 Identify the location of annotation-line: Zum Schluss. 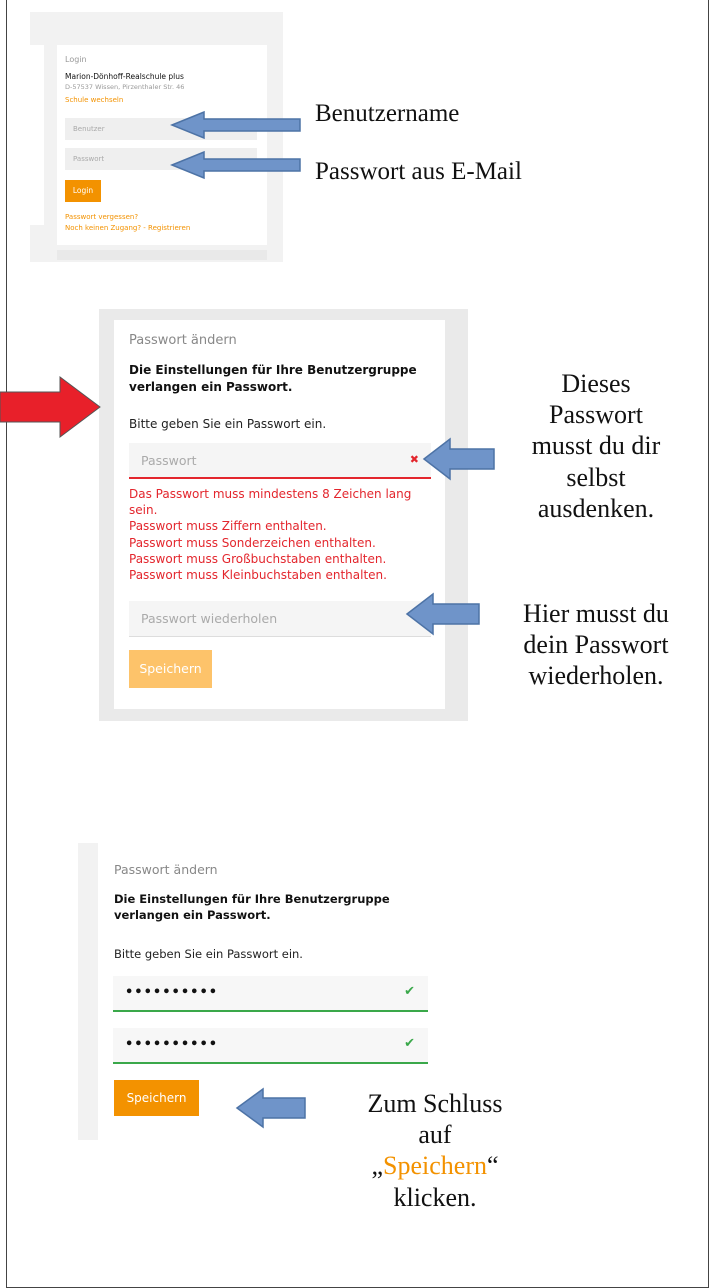
(435, 1103).